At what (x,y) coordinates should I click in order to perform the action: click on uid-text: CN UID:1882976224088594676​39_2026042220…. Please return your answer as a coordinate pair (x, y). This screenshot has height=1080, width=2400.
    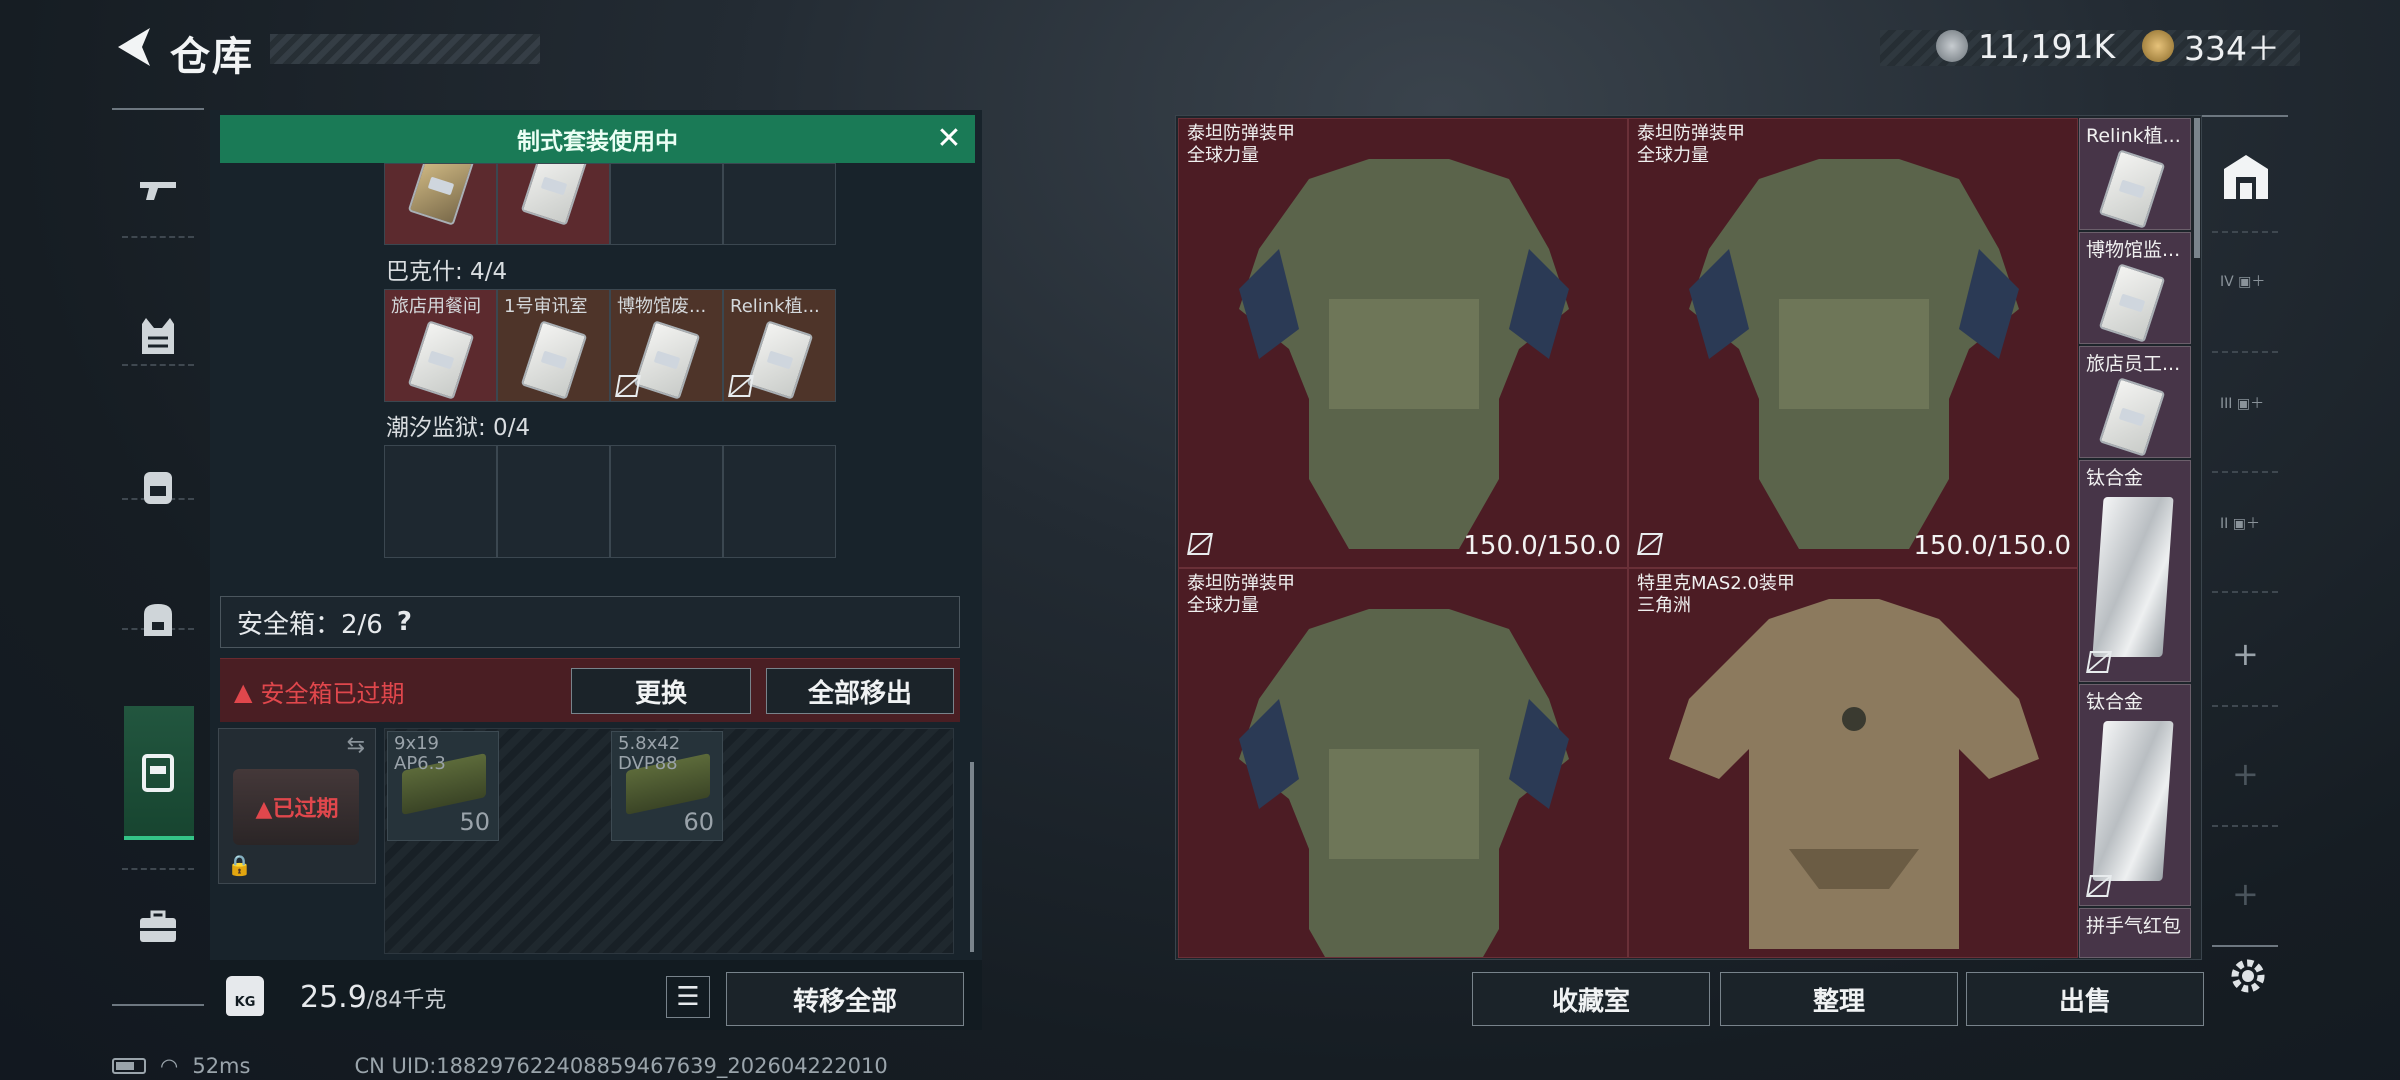
    Looking at the image, I should click on (621, 1066).